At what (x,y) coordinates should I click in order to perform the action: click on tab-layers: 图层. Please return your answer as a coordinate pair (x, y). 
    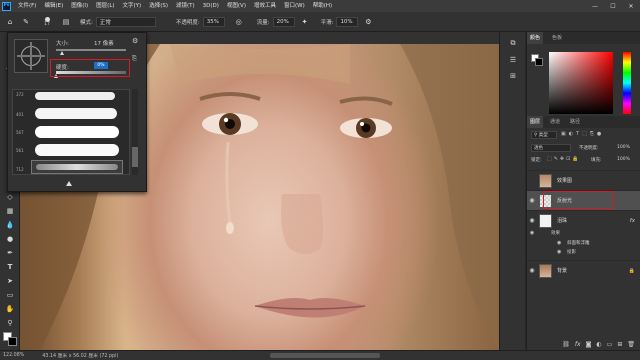
    Looking at the image, I should click on (535, 122).